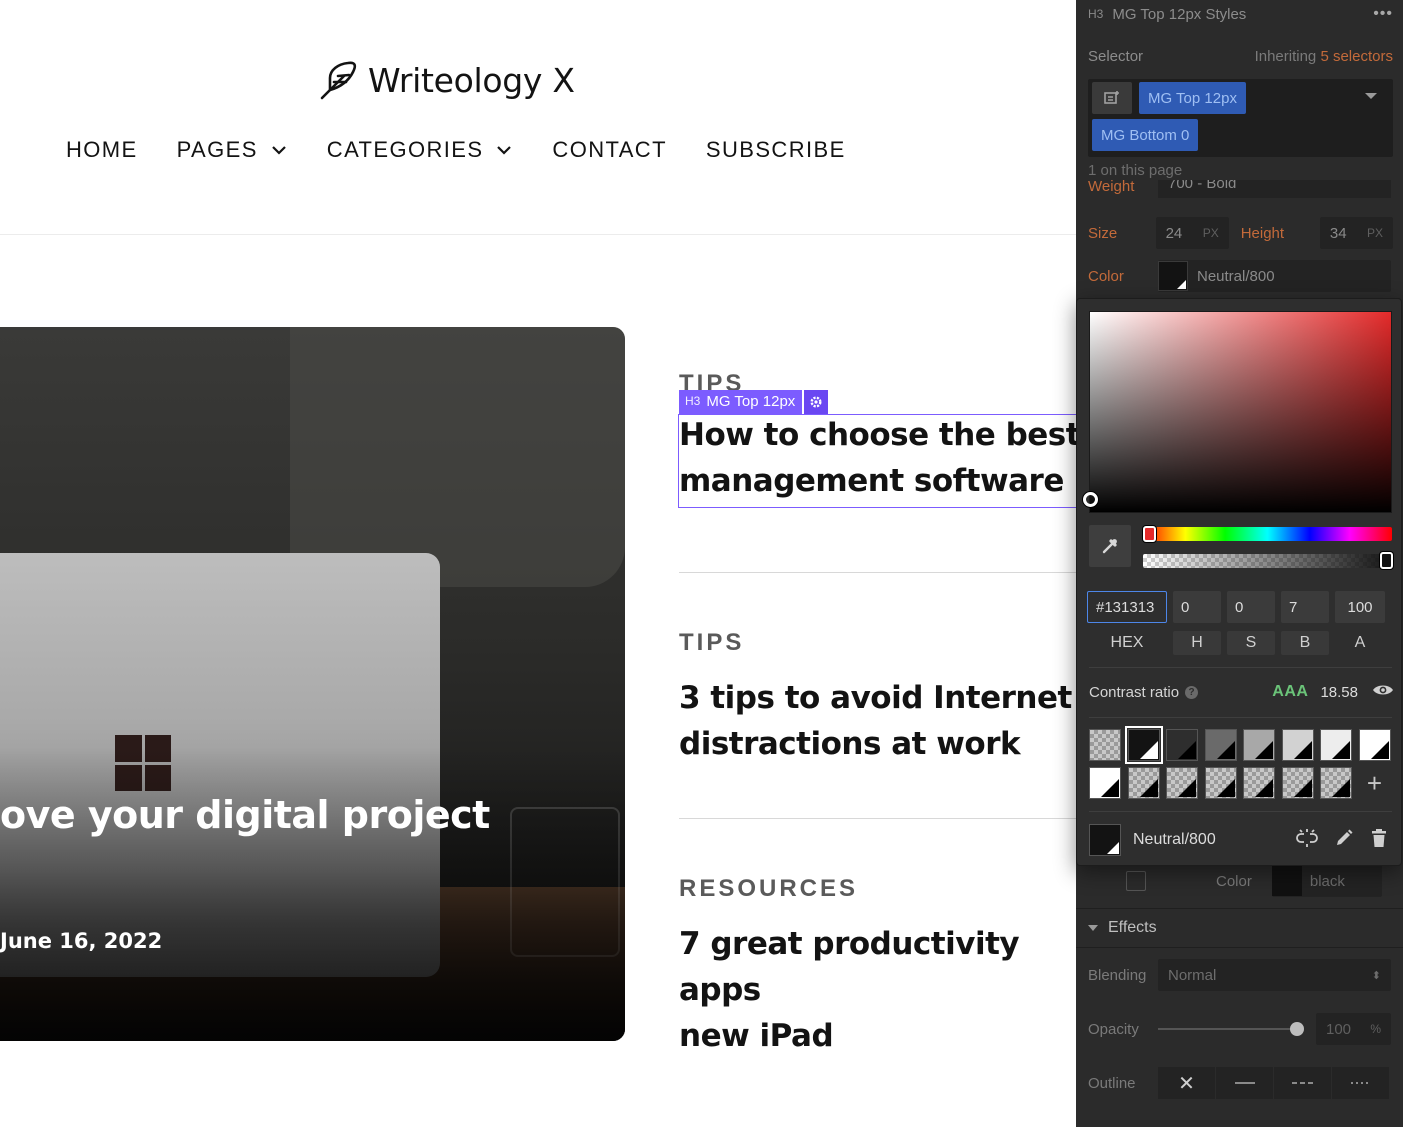 The height and width of the screenshot is (1127, 1403). What do you see at coordinates (1112, 98) in the screenshot?
I see `selector-mode-icon` at bounding box center [1112, 98].